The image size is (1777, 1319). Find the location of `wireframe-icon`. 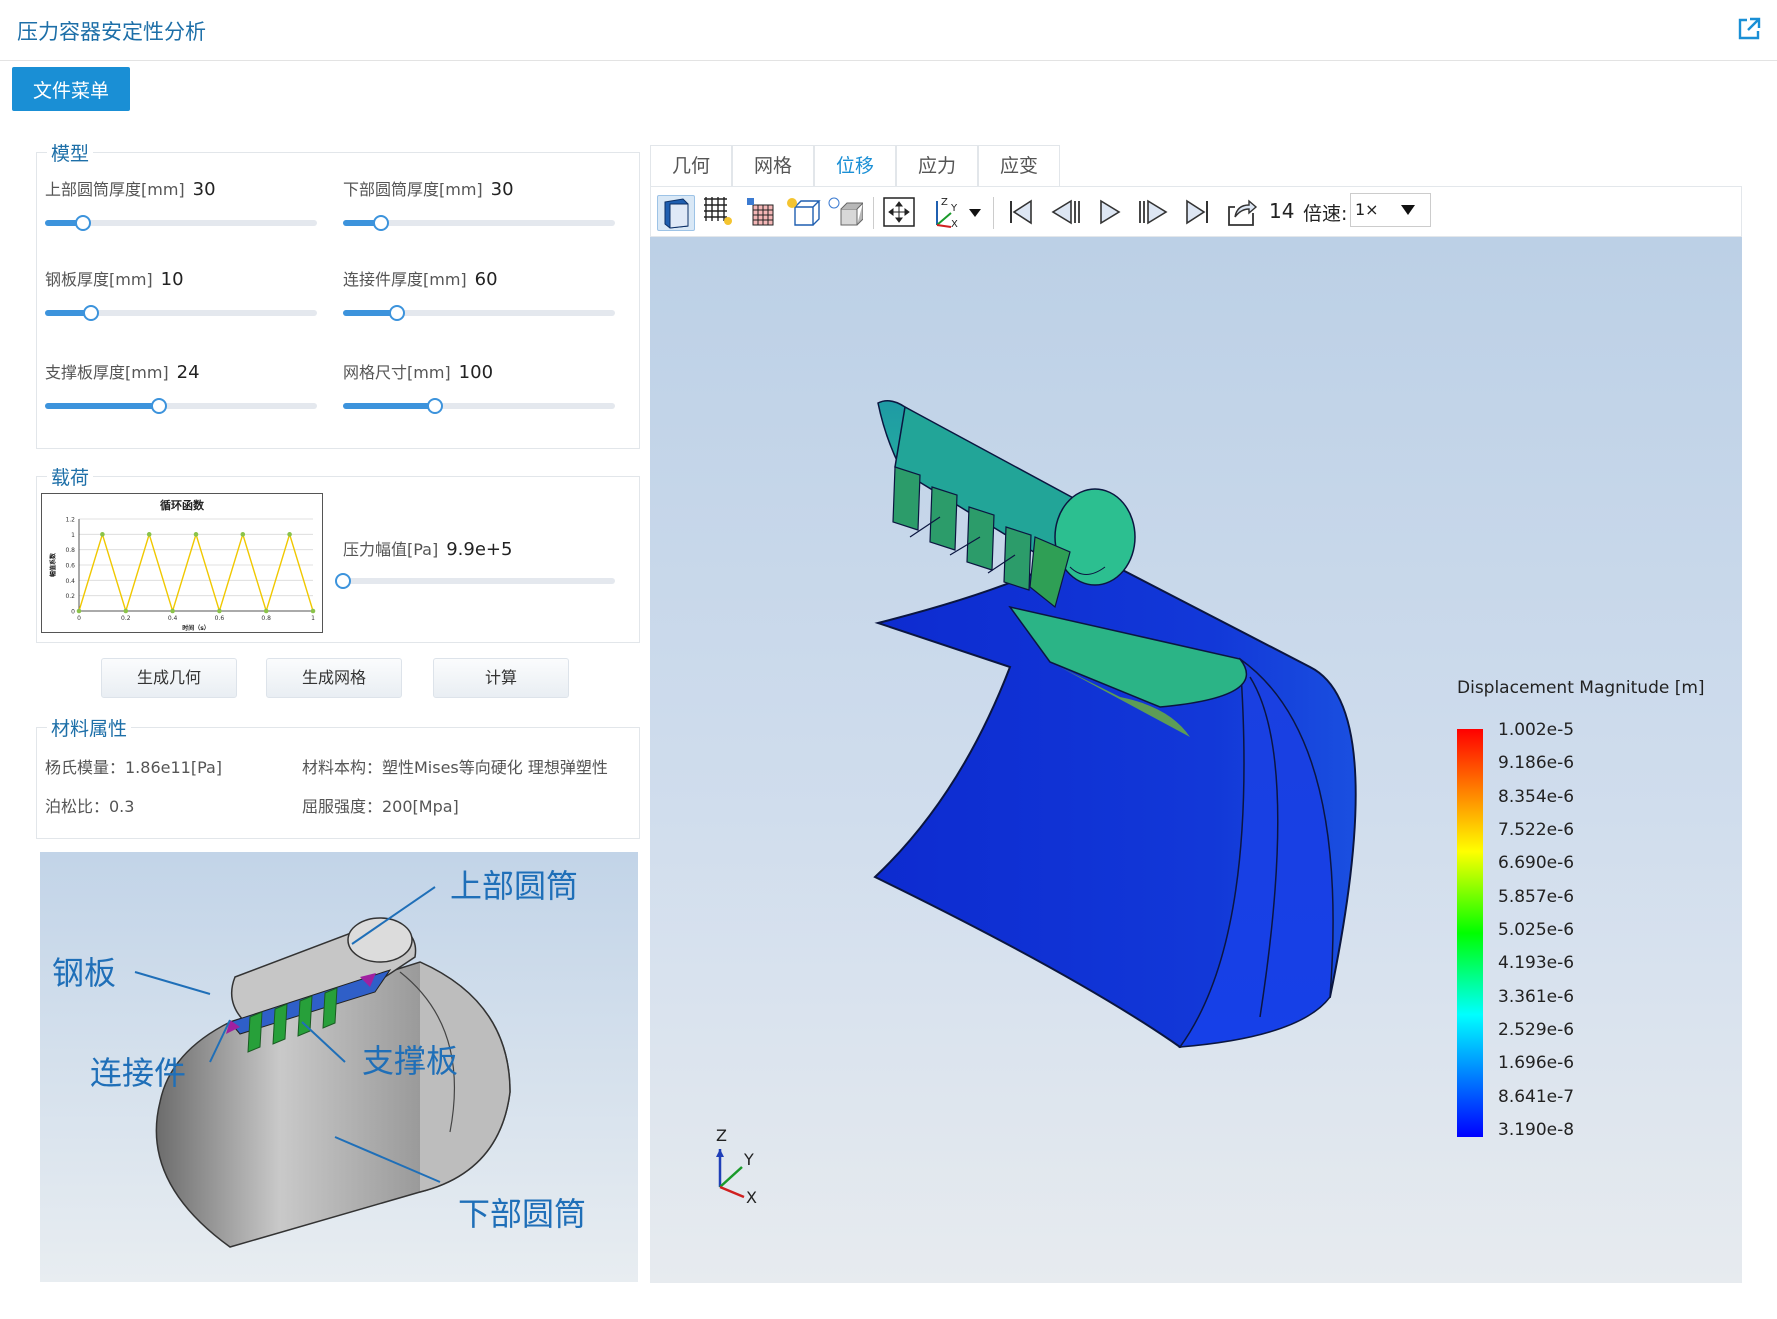

wireframe-icon is located at coordinates (804, 212).